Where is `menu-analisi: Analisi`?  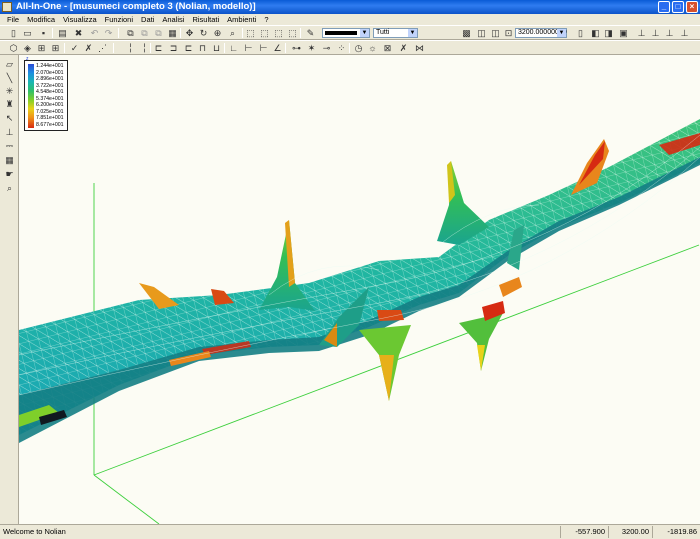 menu-analisi: Analisi is located at coordinates (173, 19).